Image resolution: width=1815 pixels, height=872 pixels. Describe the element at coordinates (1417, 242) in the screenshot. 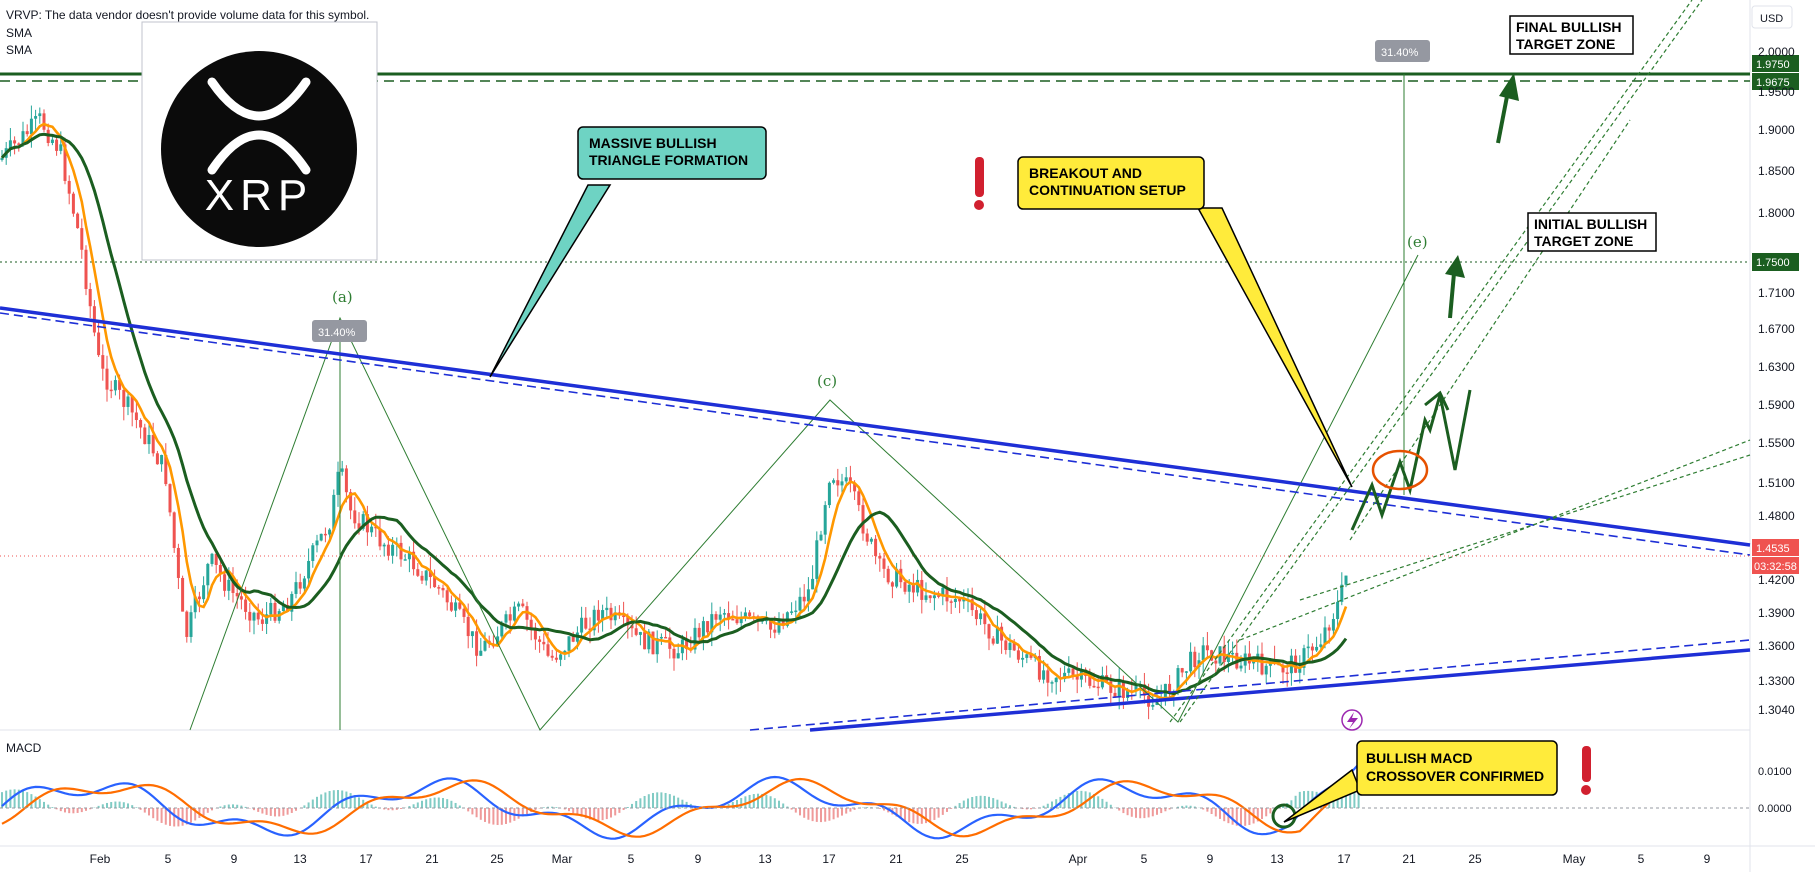

I see `wave-label-e: (e)` at that location.